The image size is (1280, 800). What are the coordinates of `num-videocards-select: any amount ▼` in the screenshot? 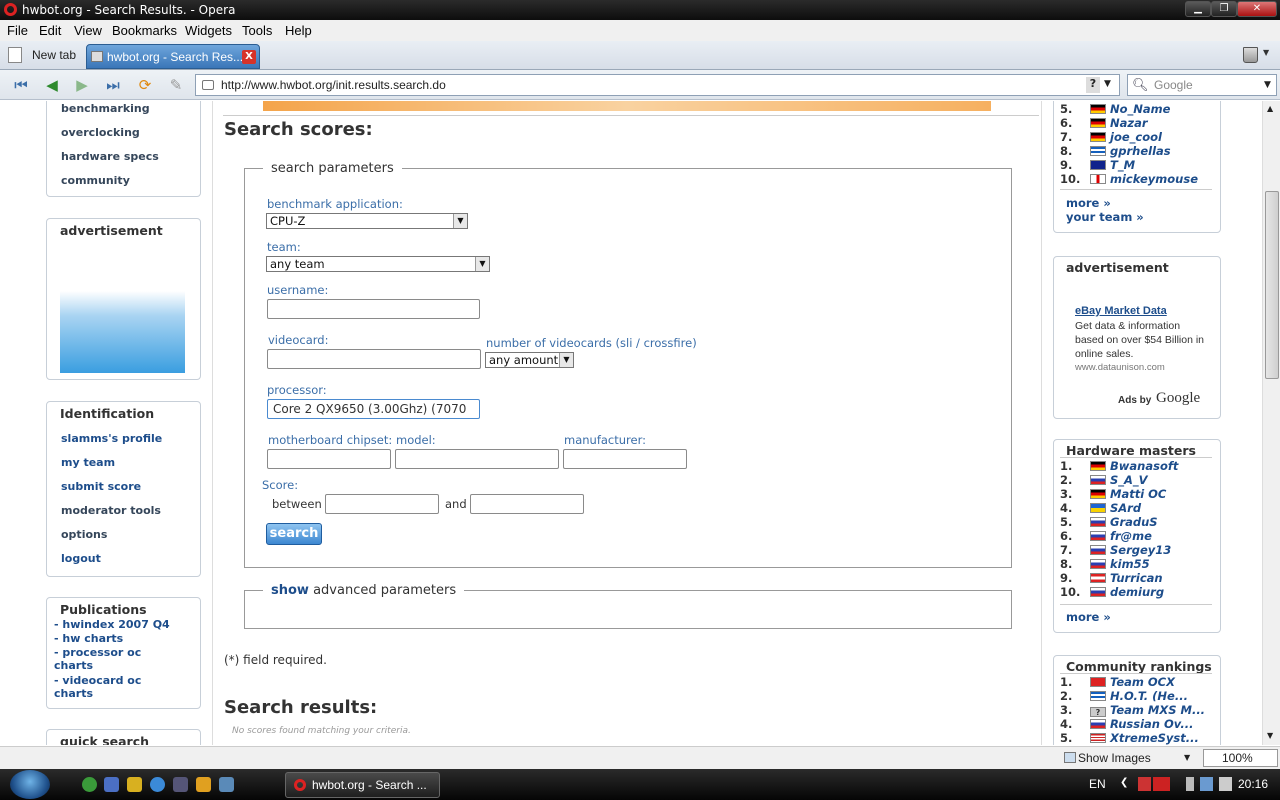 It's located at (529, 360).